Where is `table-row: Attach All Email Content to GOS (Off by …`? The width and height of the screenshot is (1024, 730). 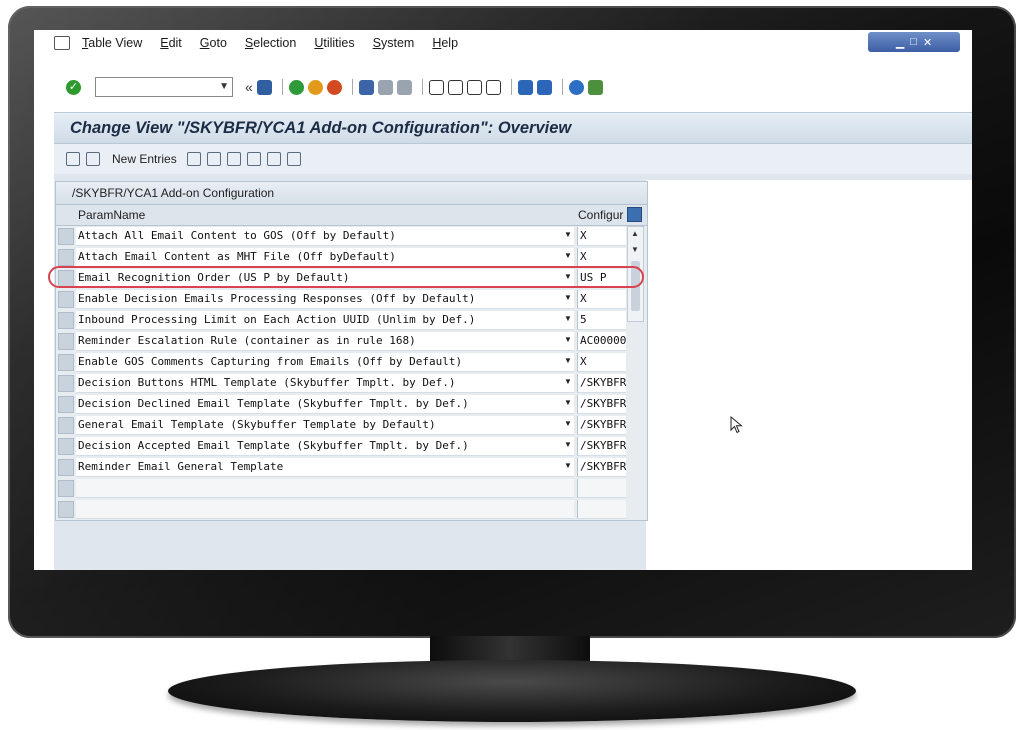 table-row: Attach All Email Content to GOS (Off by … is located at coordinates (351, 236).